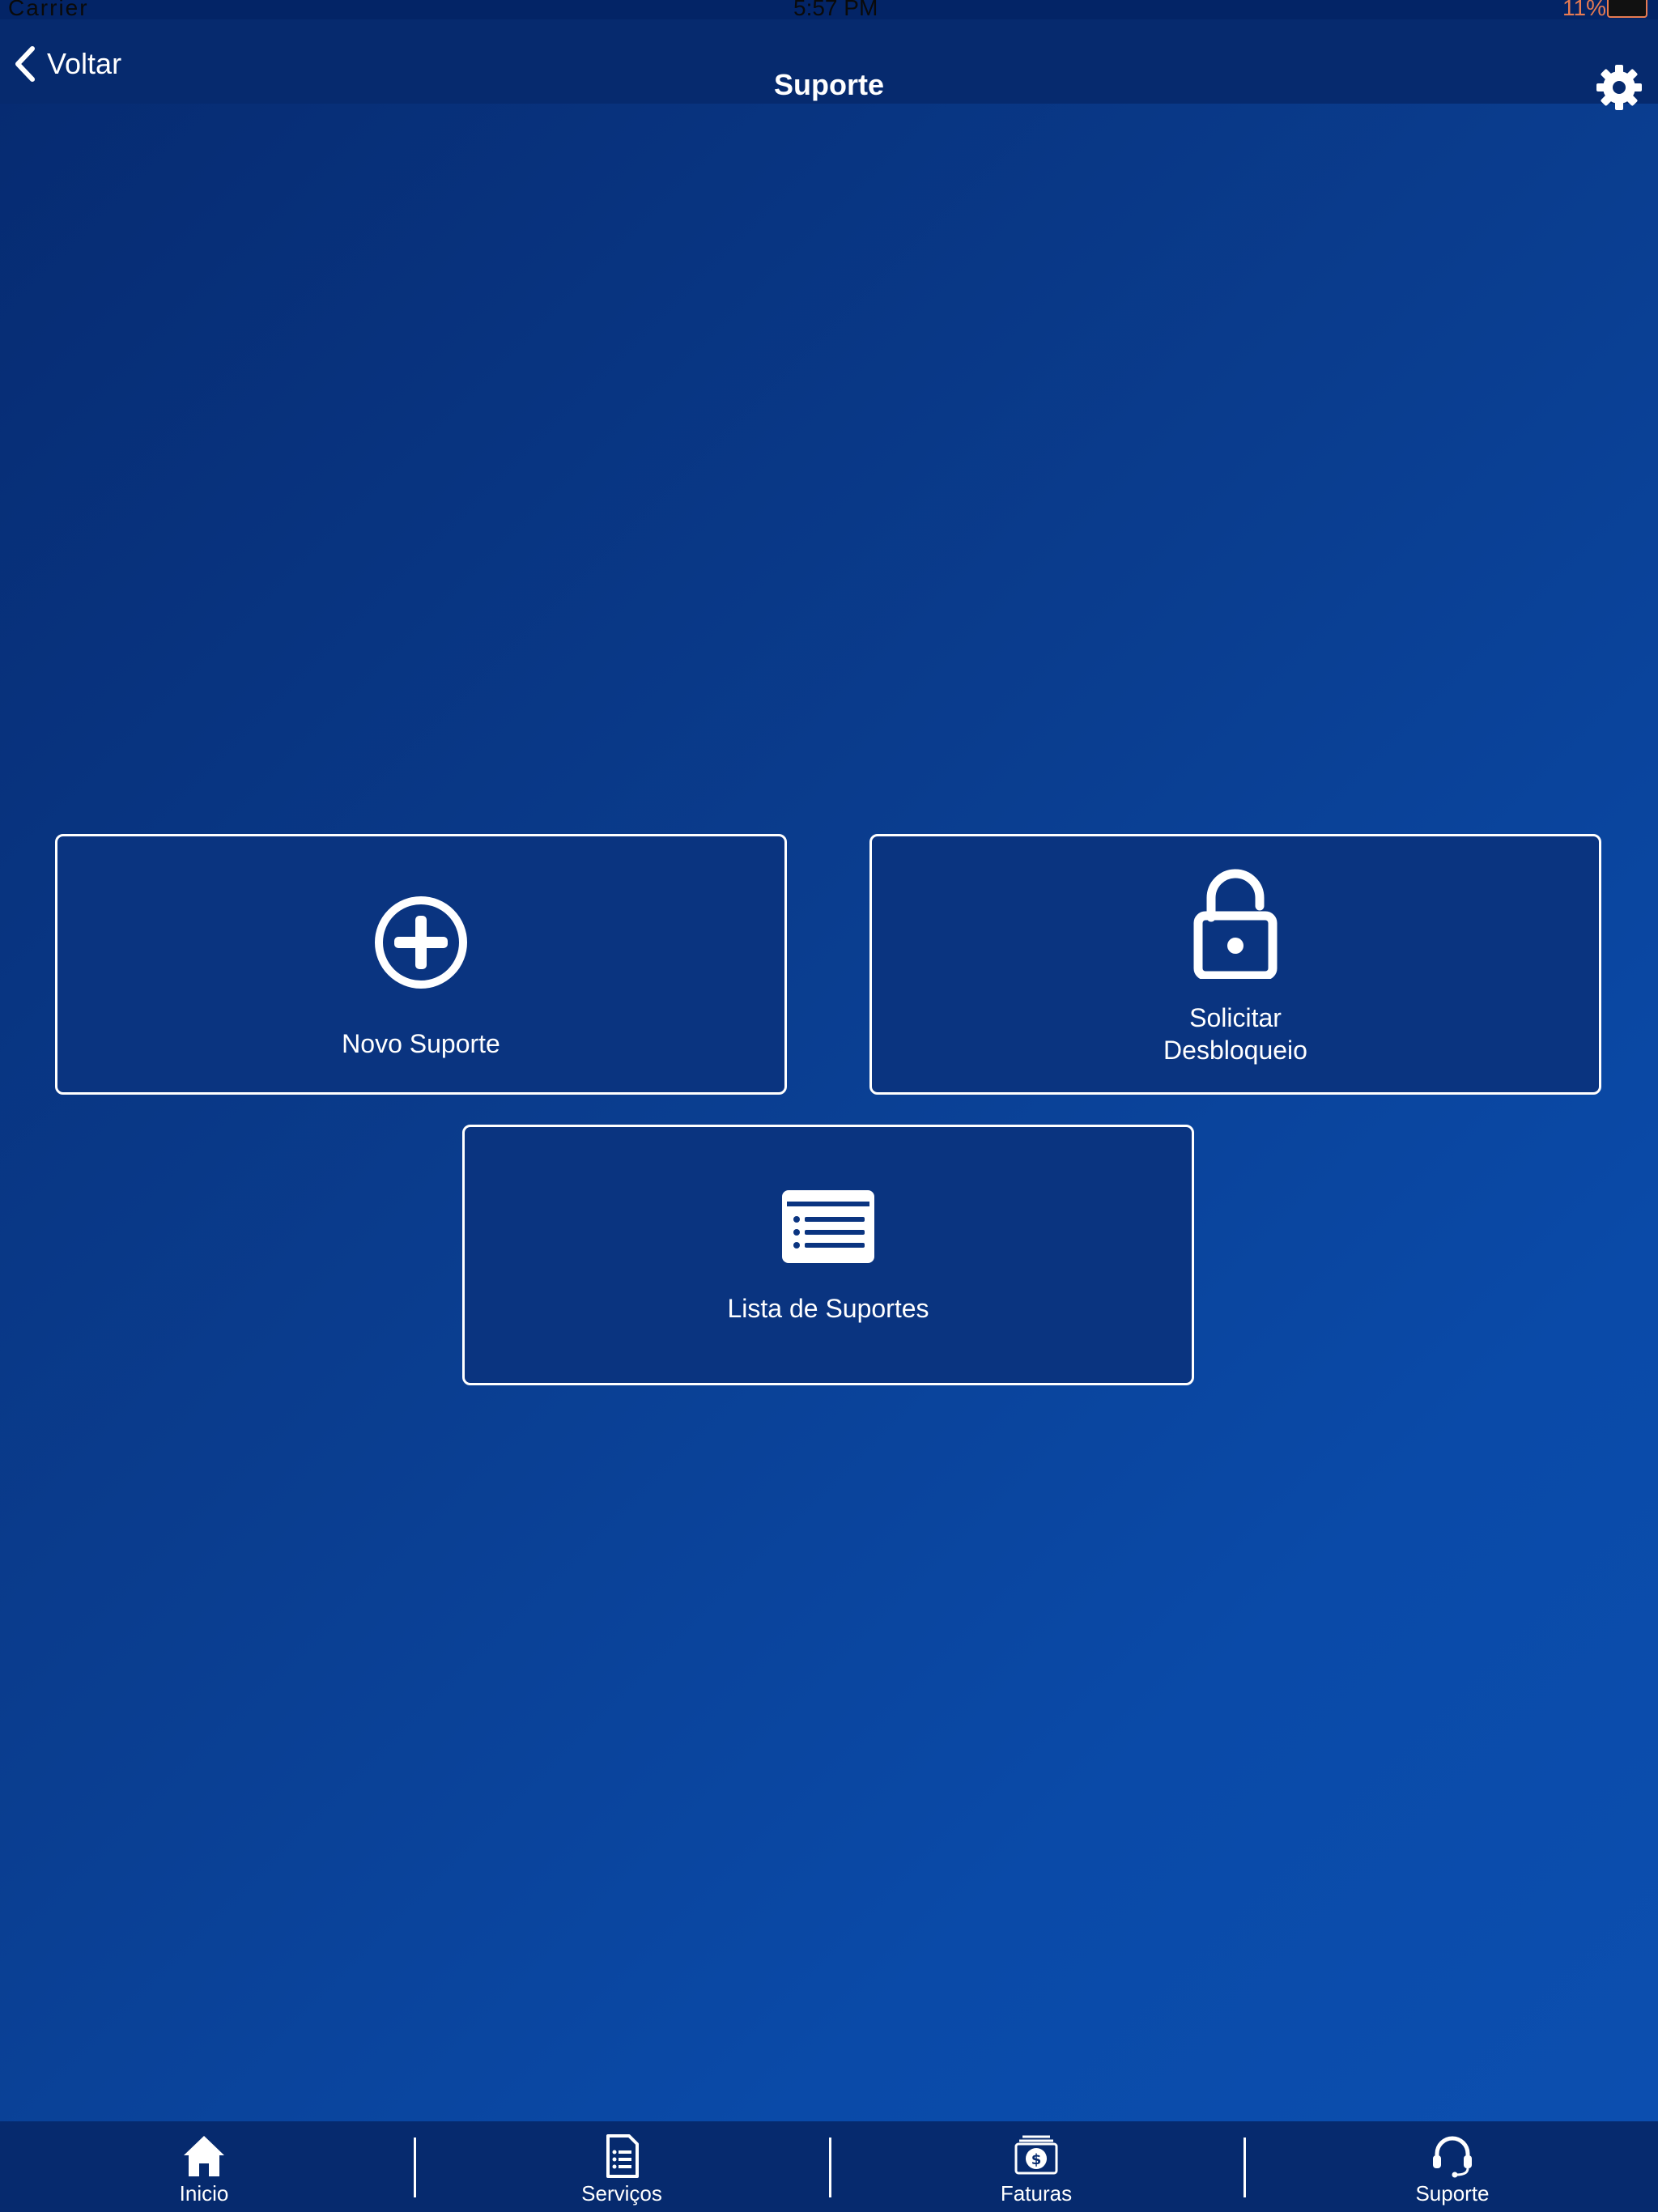 Image resolution: width=1658 pixels, height=2212 pixels. Describe the element at coordinates (829, 64) in the screenshot. I see `navigation-bar: Voltar Suporte` at that location.